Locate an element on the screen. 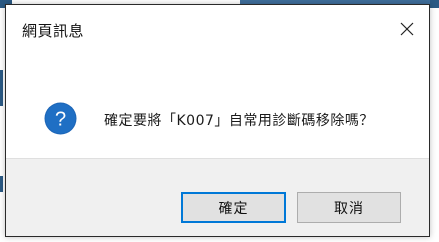 The image size is (439, 242). cancel-button: 取消 is located at coordinates (349, 207).